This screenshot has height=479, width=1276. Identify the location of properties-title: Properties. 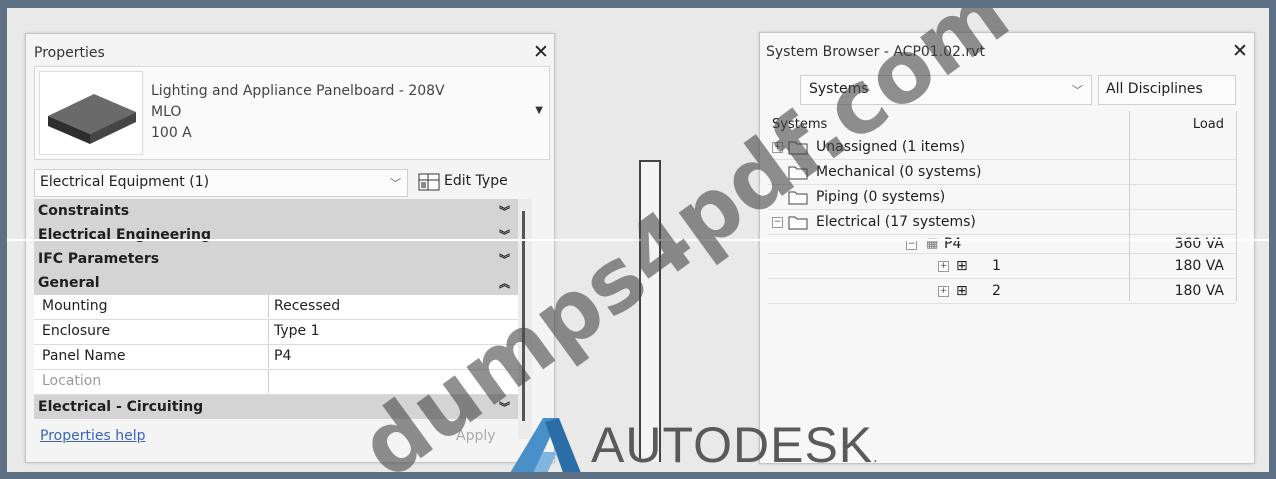
(69, 53).